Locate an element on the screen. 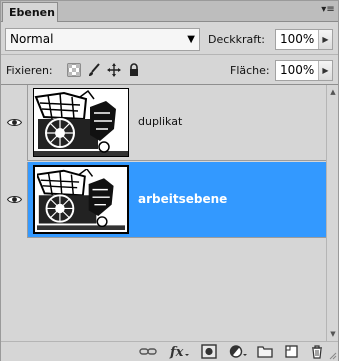  lock-transparency-icon is located at coordinates (74, 70).